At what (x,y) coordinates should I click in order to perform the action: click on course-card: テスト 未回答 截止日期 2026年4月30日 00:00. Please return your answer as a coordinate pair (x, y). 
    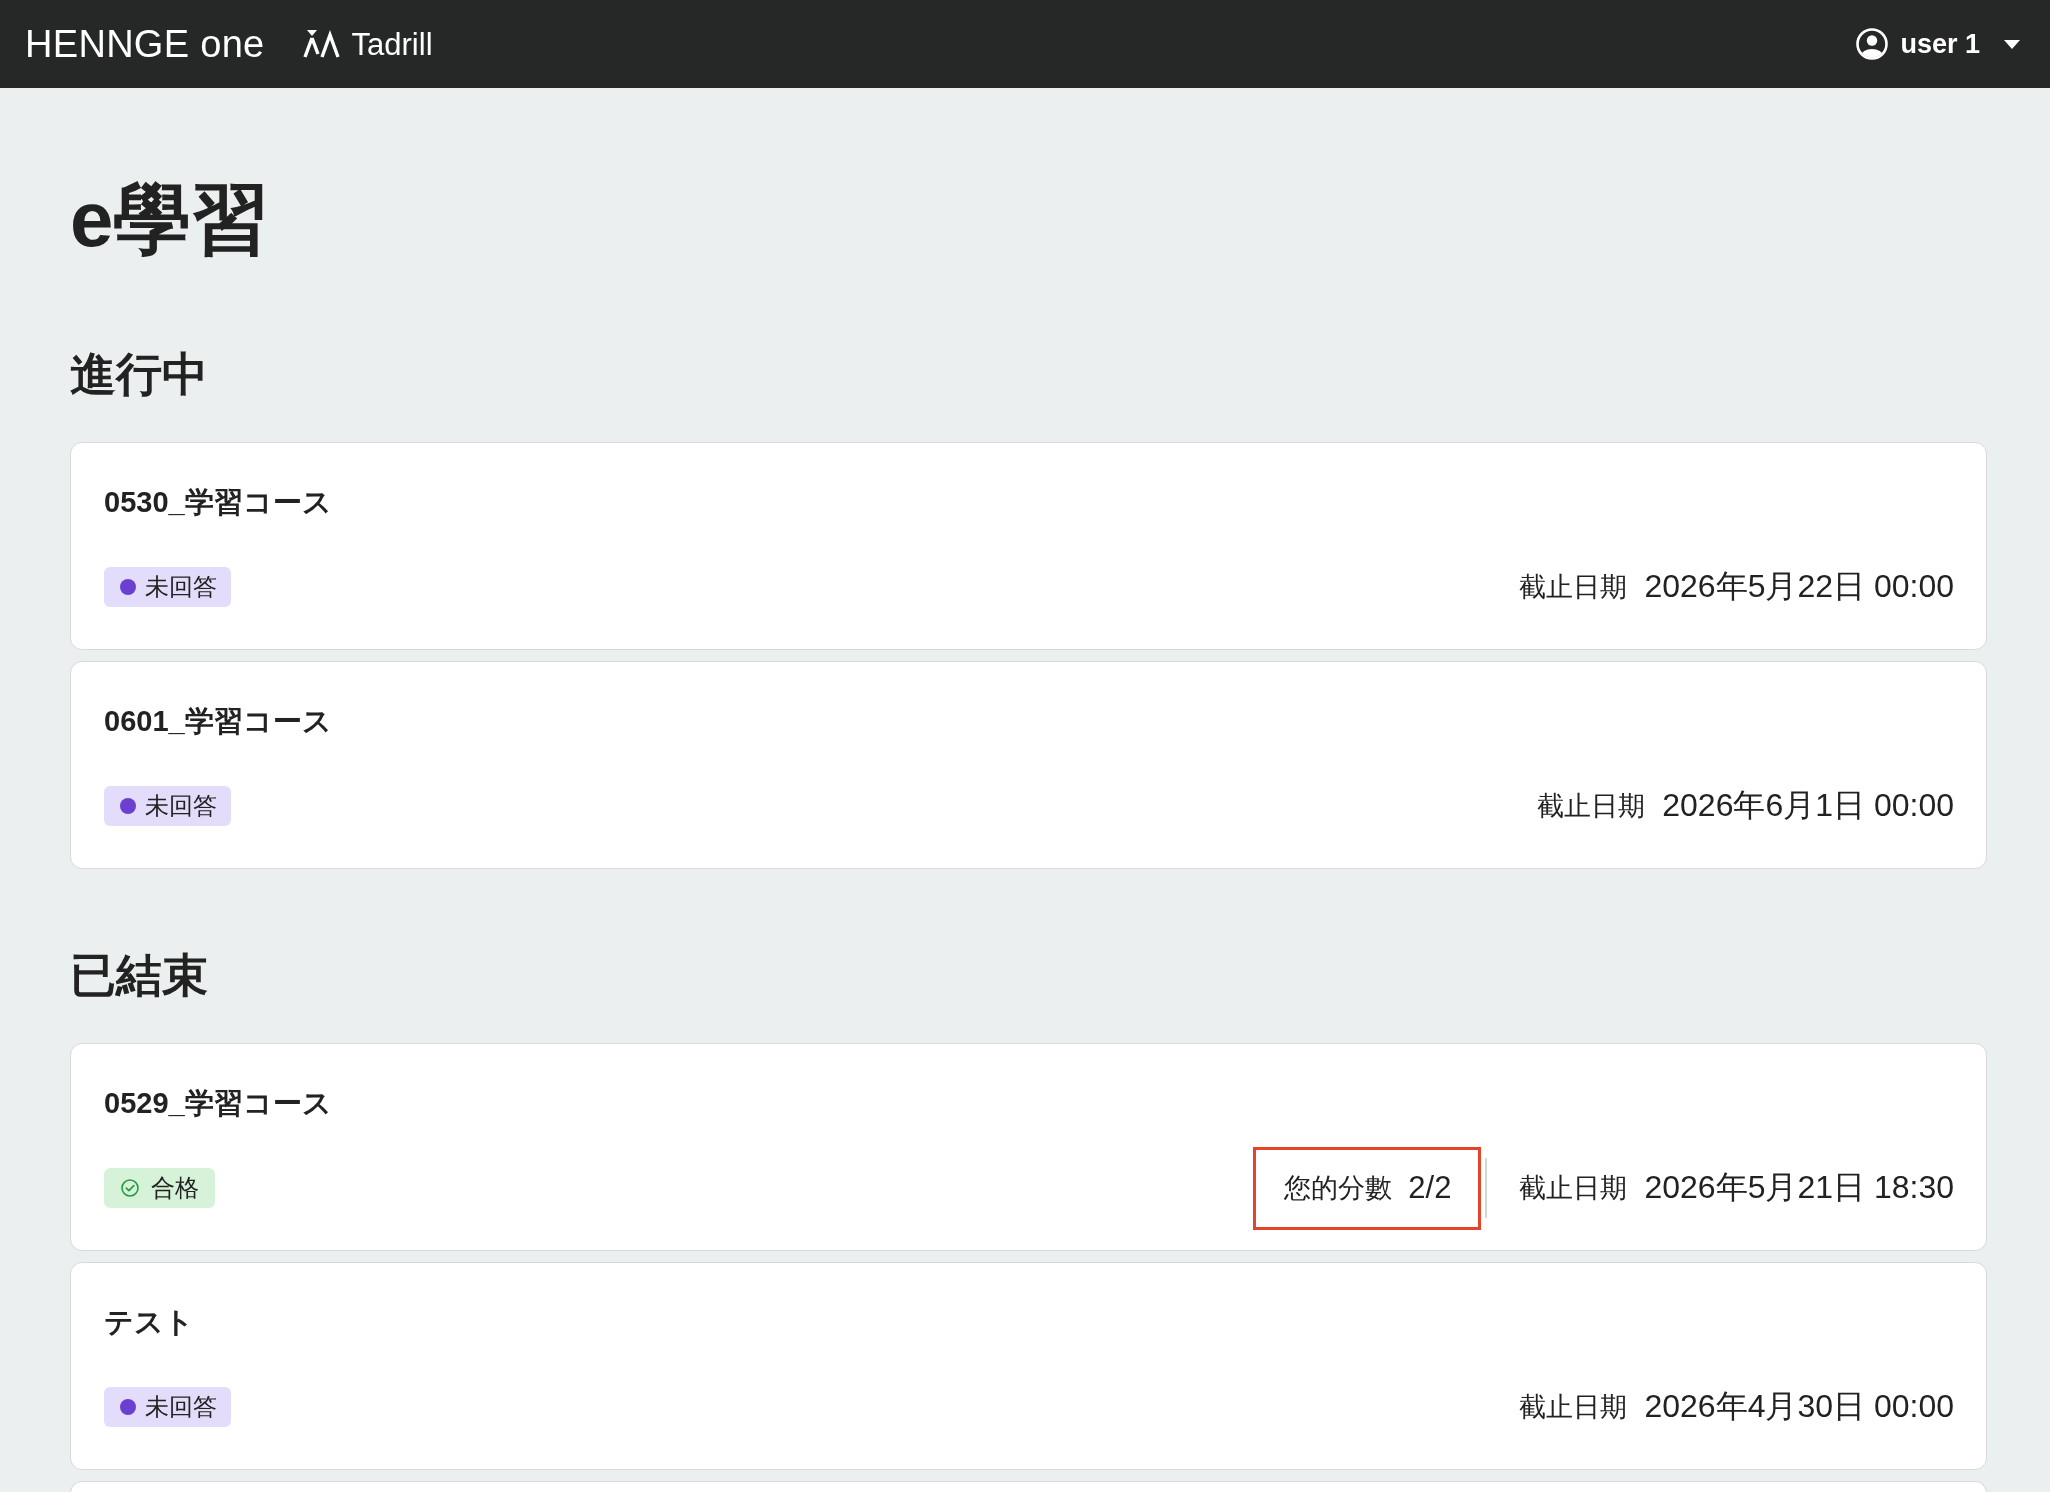
    Looking at the image, I should click on (1028, 1366).